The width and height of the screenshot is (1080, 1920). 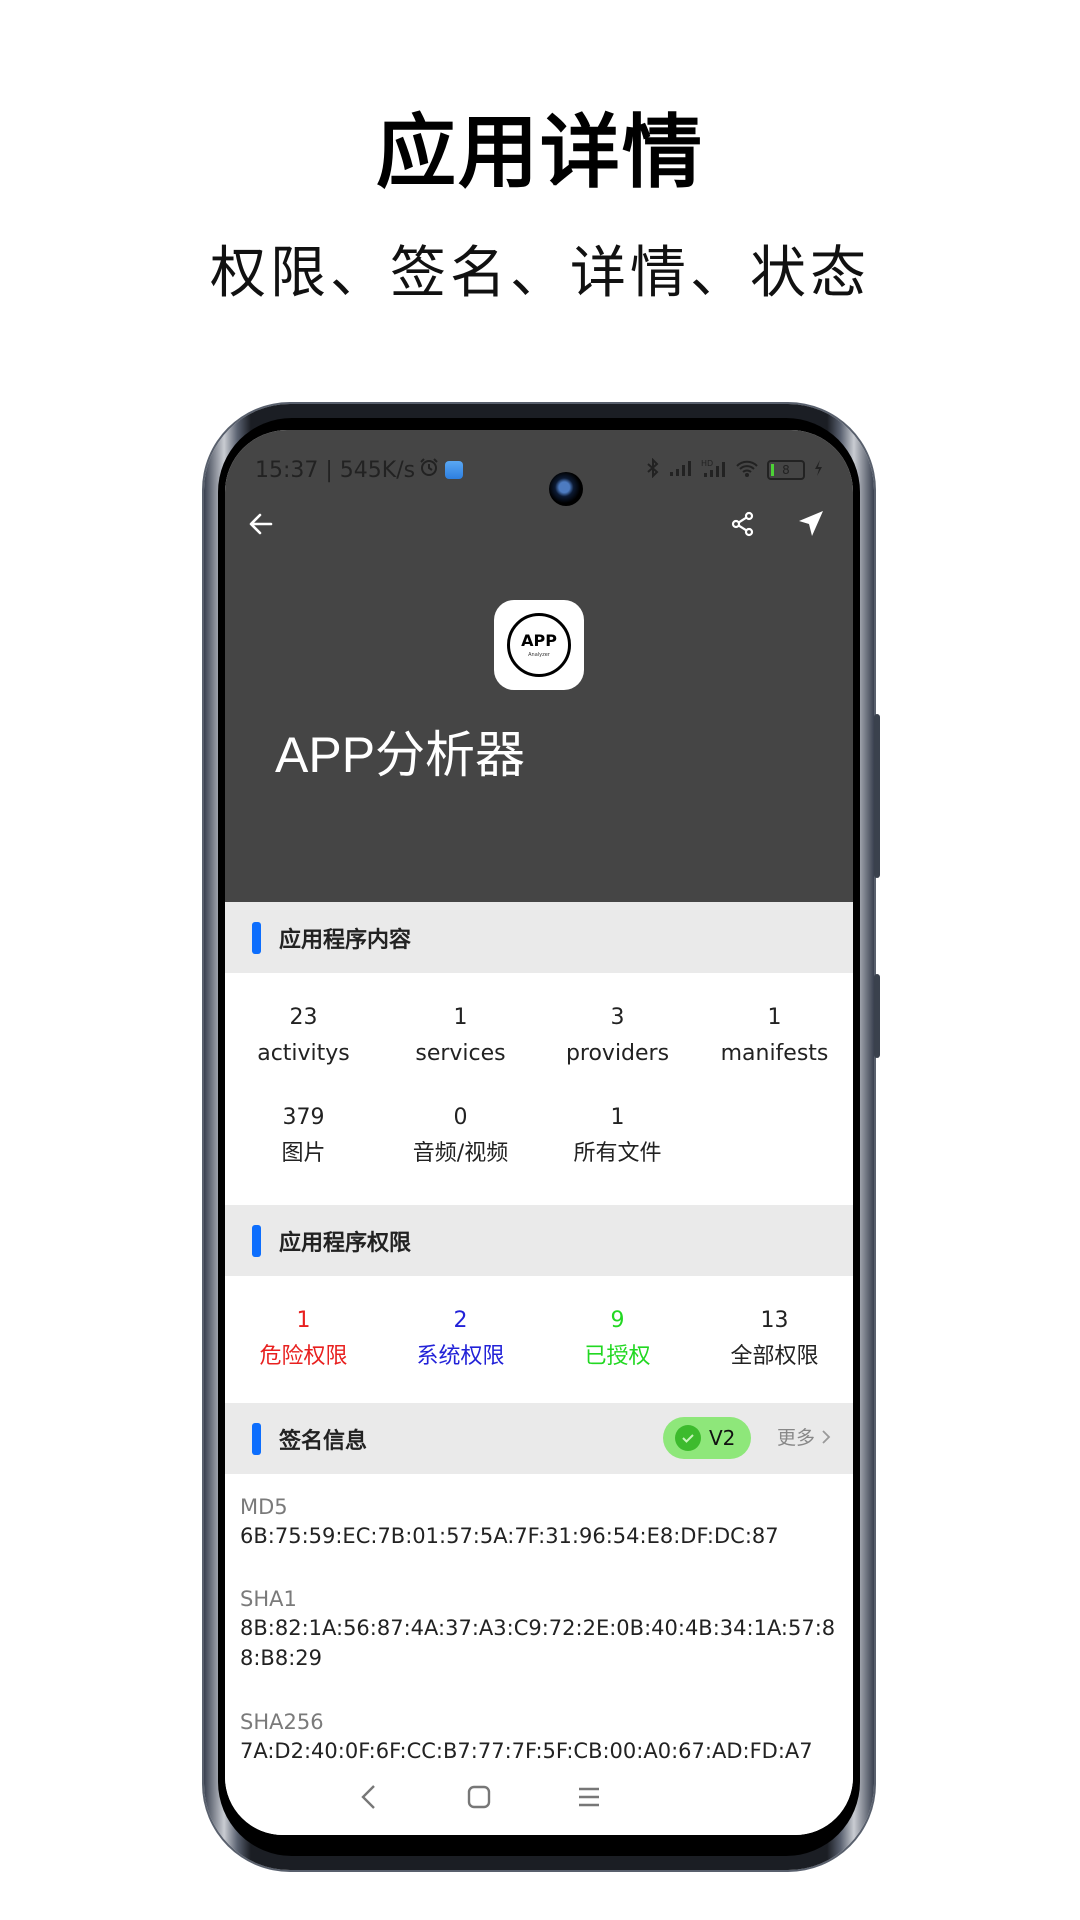 What do you see at coordinates (707, 463) in the screenshot?
I see `svg-text: HD` at bounding box center [707, 463].